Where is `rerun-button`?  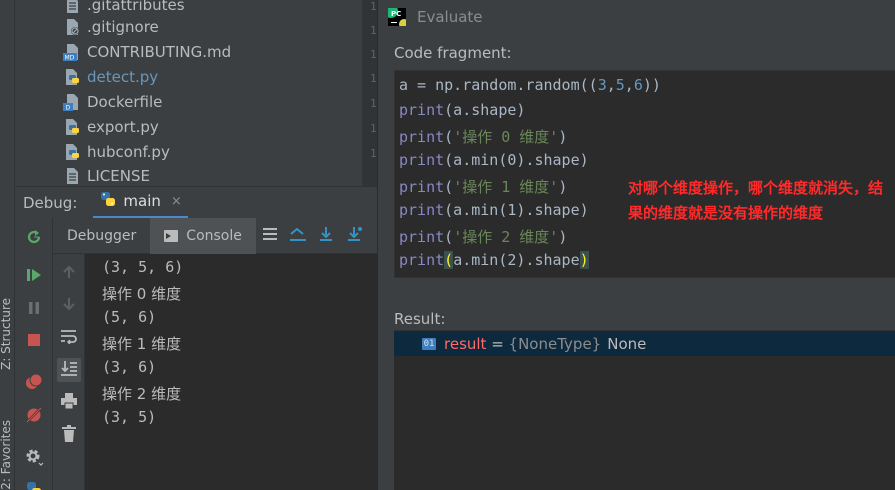
rerun-button is located at coordinates (34, 239).